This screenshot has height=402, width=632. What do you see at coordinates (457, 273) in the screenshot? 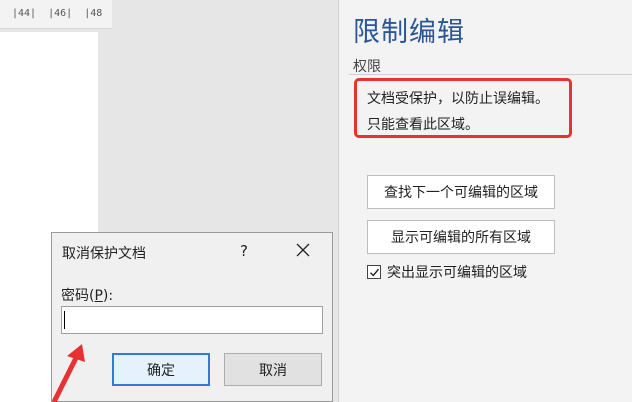
I see `highlight-editable-regions-label: 突出显示可编辑的区域` at bounding box center [457, 273].